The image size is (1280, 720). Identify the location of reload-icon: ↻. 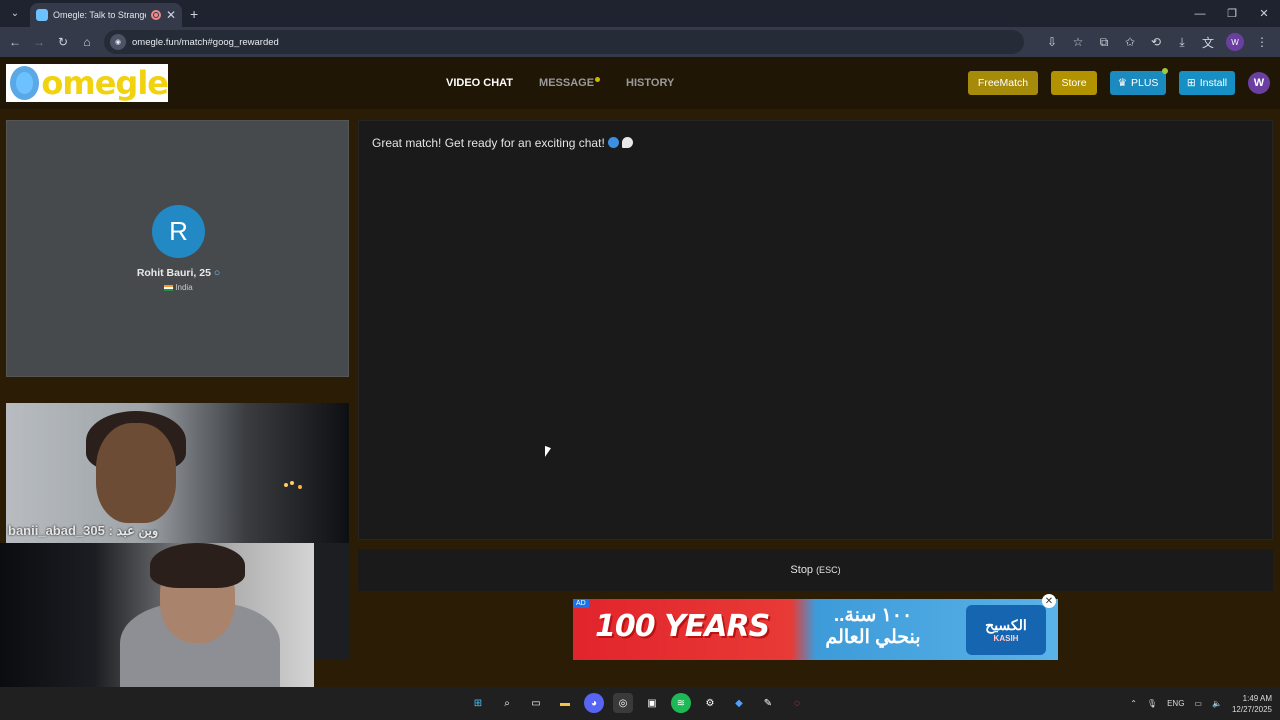
(63, 42).